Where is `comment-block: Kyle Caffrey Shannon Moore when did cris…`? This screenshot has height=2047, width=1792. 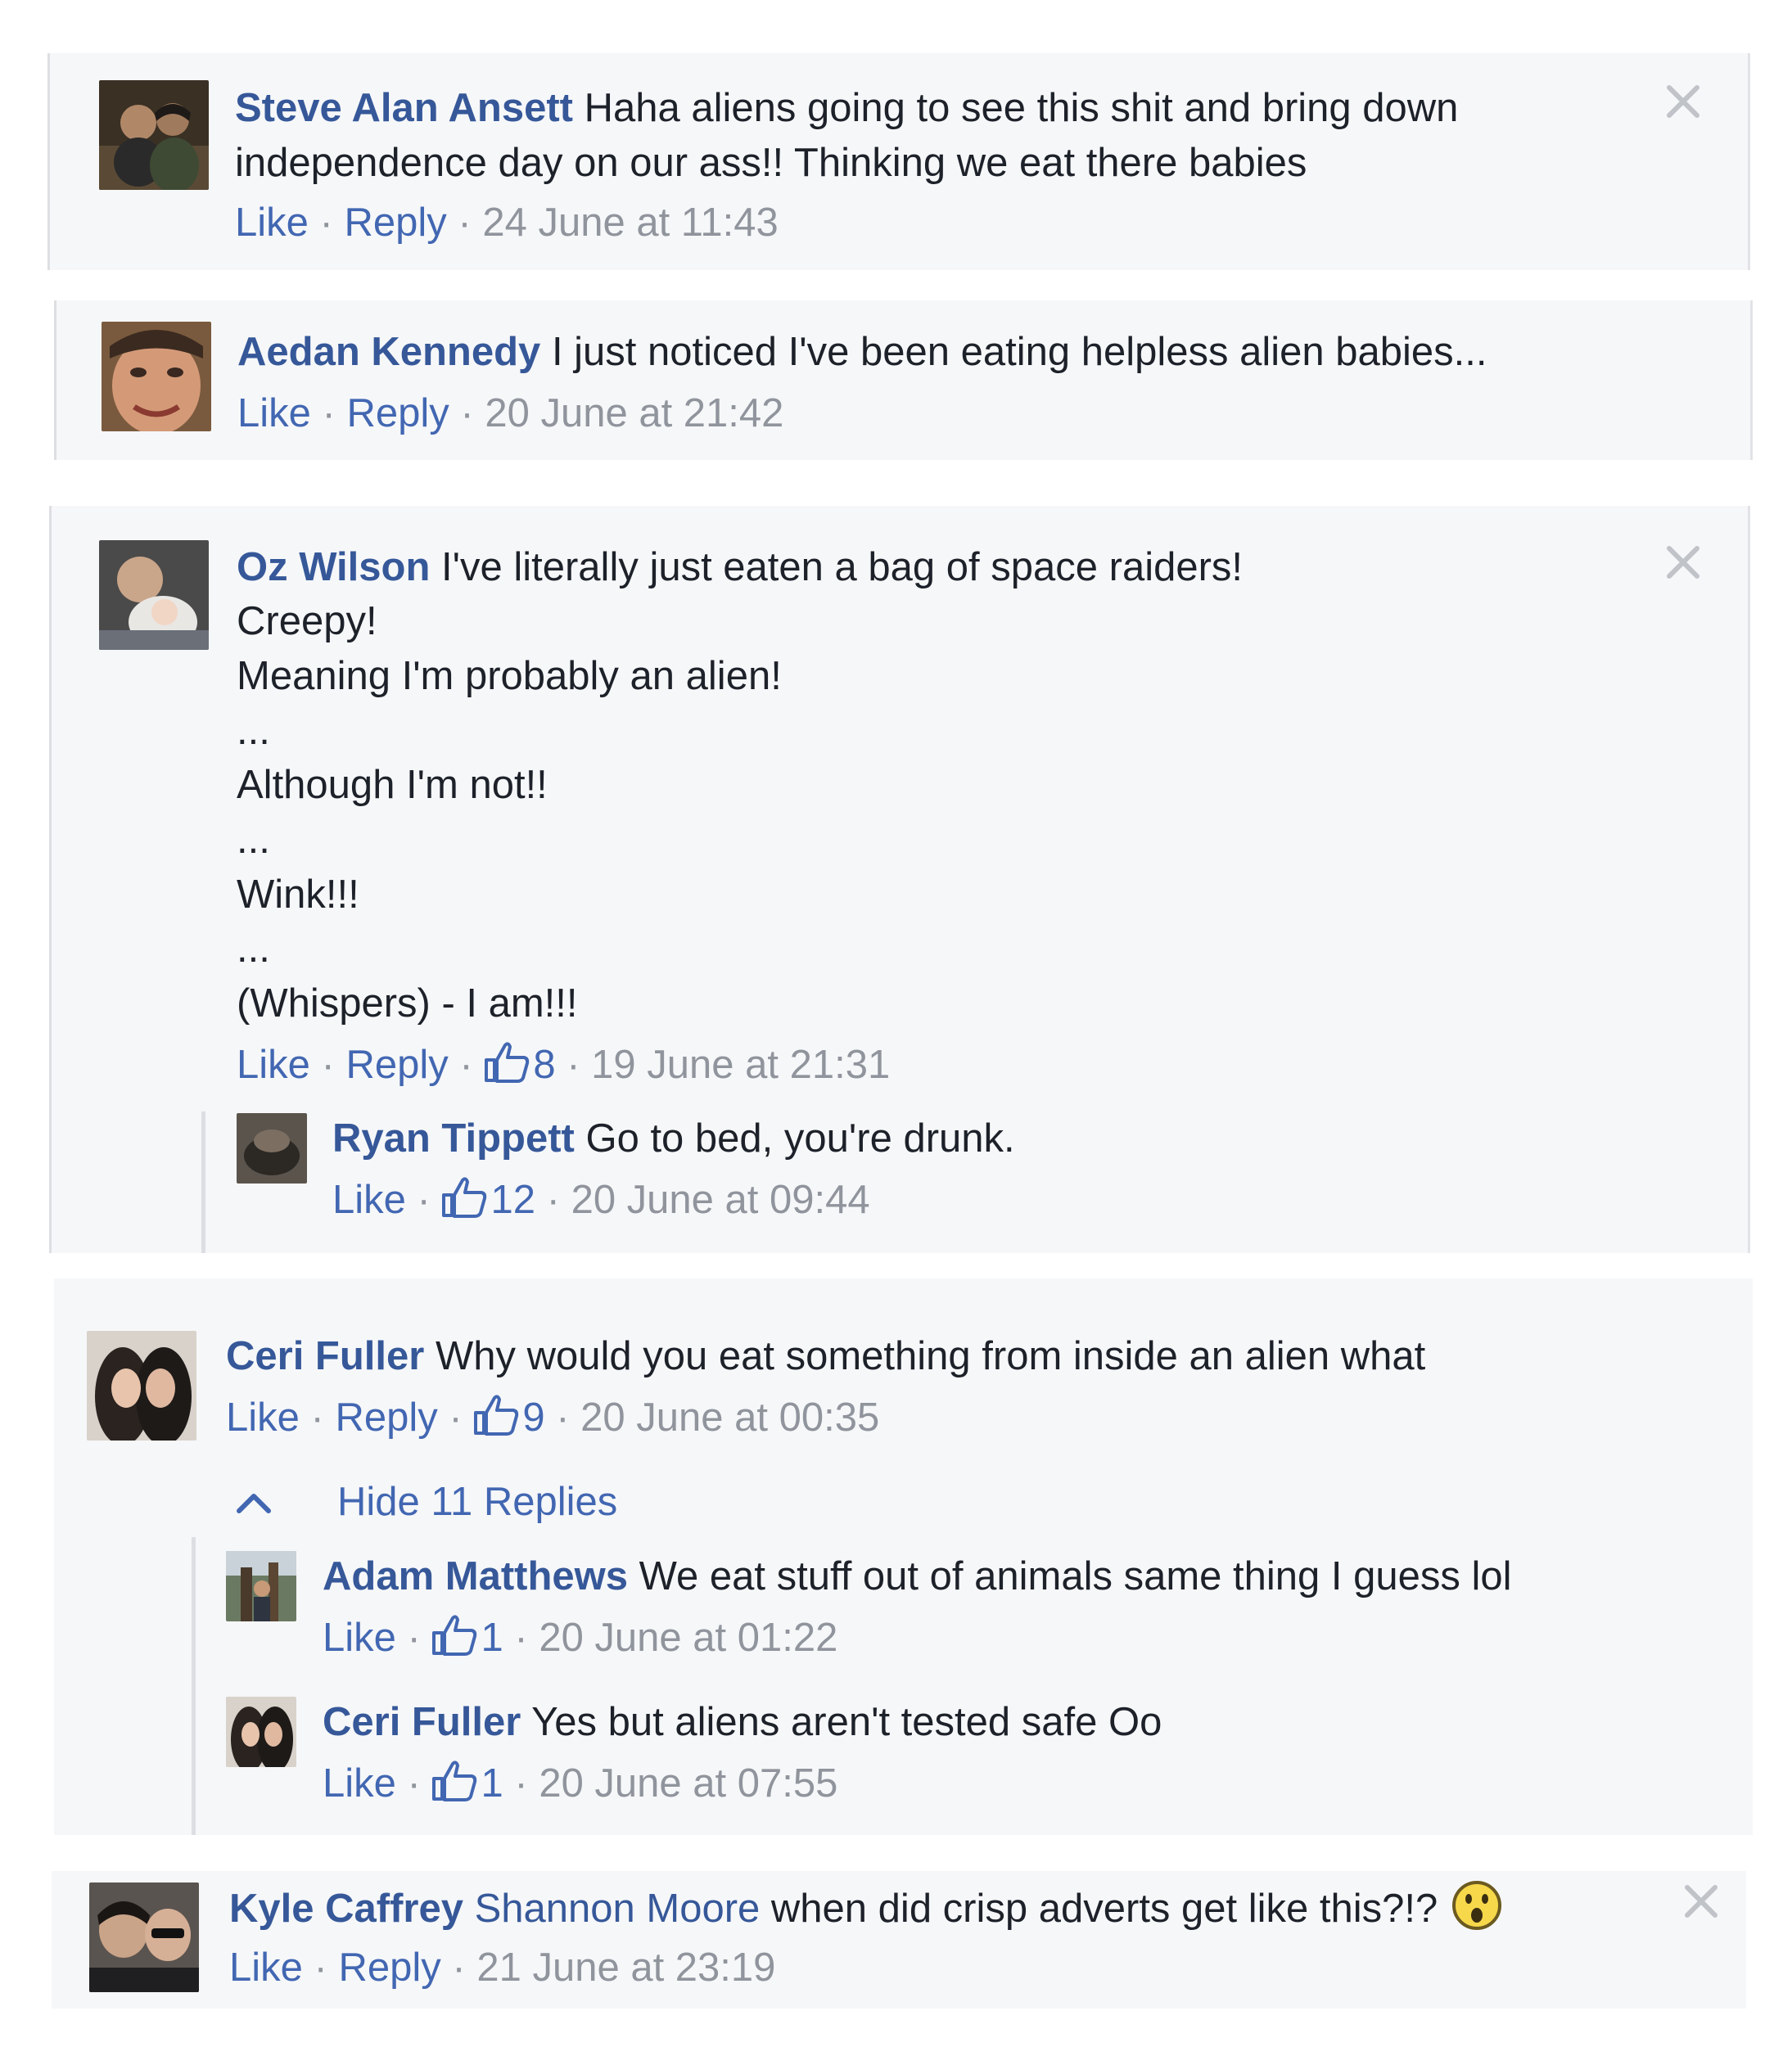 comment-block: Kyle Caffrey Shannon Moore when did cris… is located at coordinates (899, 1940).